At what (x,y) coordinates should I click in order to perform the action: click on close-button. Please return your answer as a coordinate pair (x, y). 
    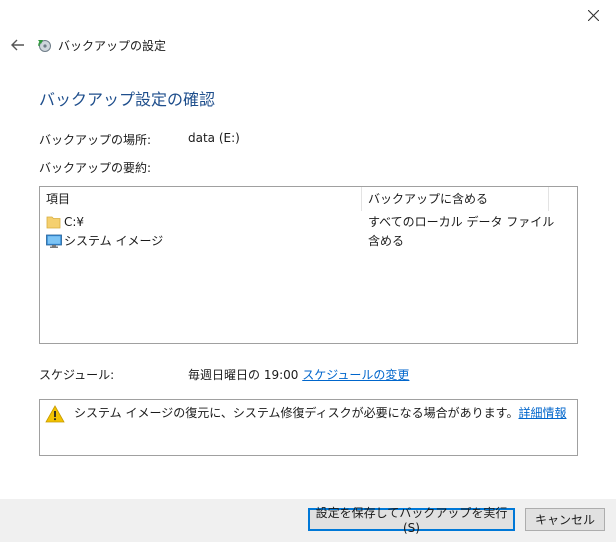
    Looking at the image, I should click on (593, 15).